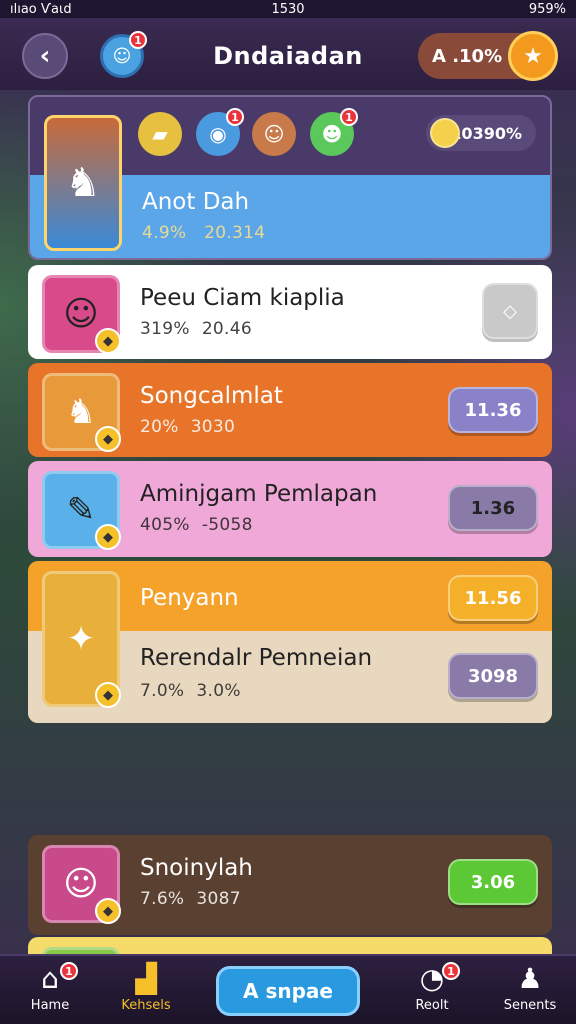 The height and width of the screenshot is (1024, 576). Describe the element at coordinates (83, 183) in the screenshot. I see `hero-portrait-icon: ♞` at that location.